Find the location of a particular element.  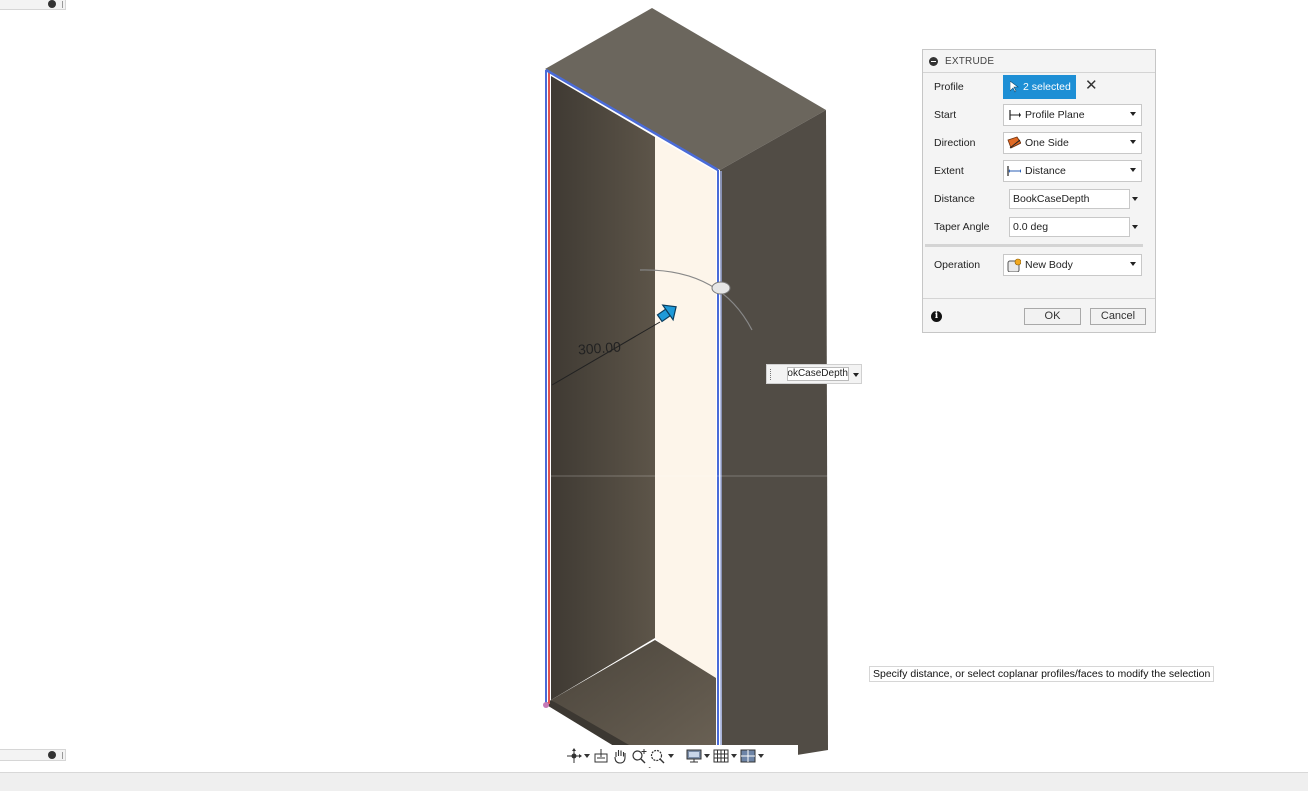

grid-icon is located at coordinates (721, 756).